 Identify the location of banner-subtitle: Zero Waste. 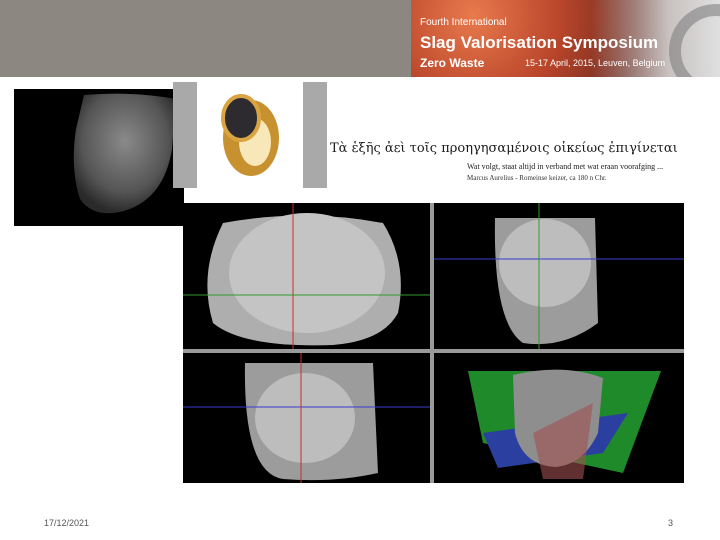
(452, 63).